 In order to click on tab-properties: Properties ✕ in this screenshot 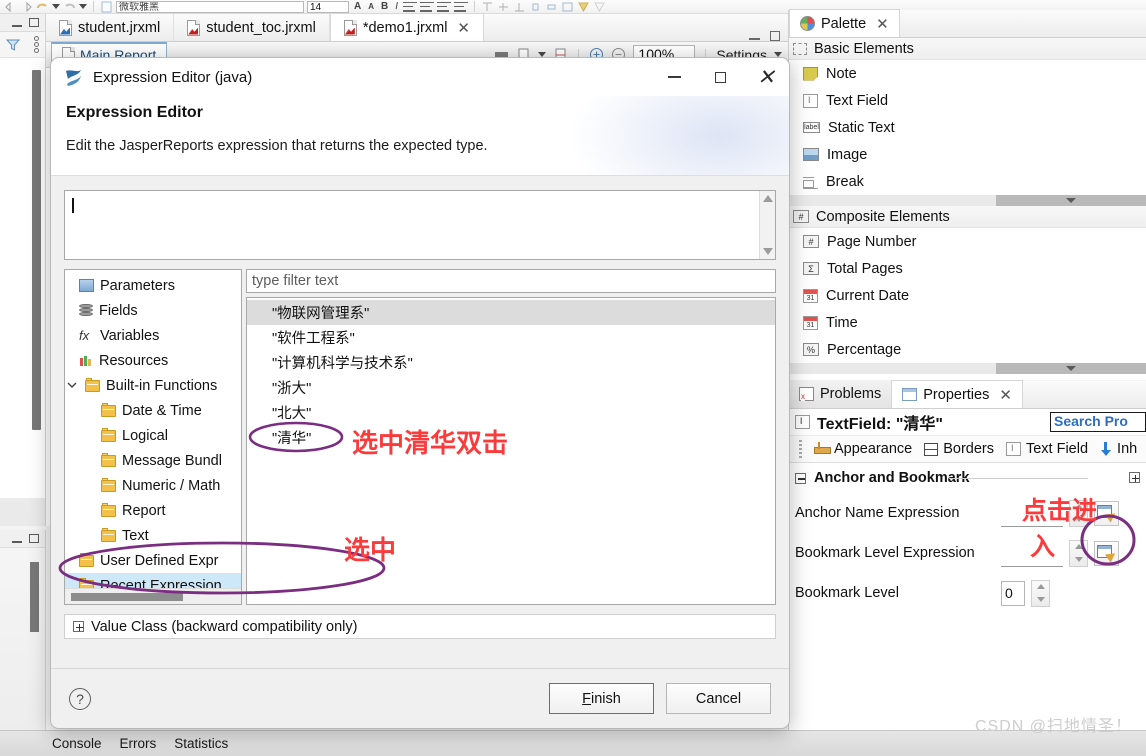, I will do `click(957, 394)`.